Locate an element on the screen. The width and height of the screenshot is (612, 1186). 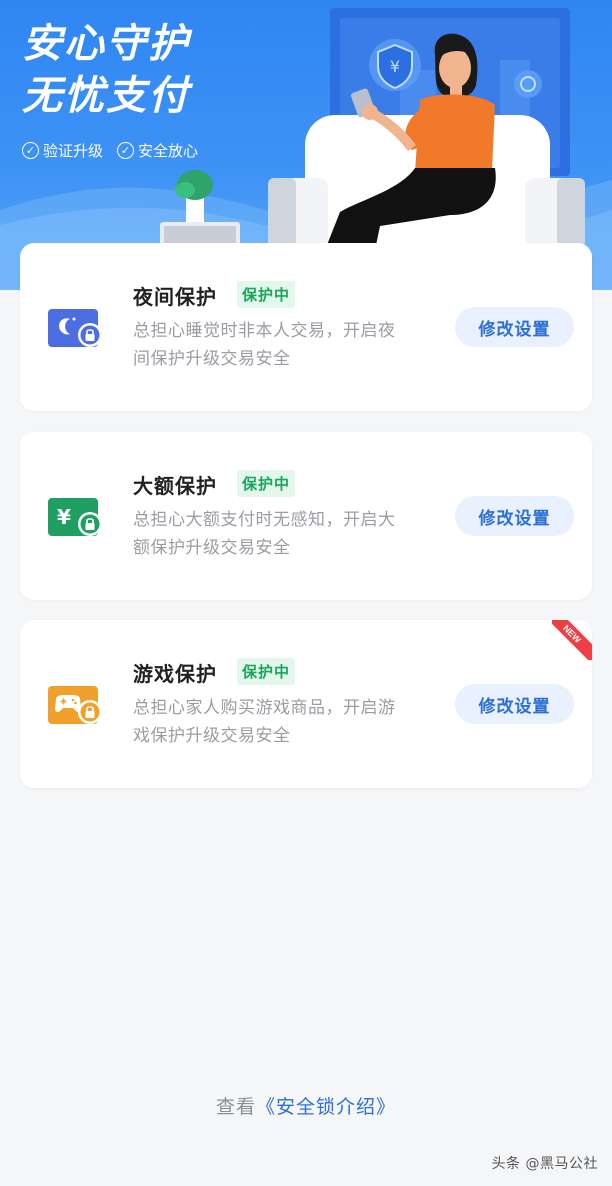
new-ribbon: NEW is located at coordinates (572, 640).